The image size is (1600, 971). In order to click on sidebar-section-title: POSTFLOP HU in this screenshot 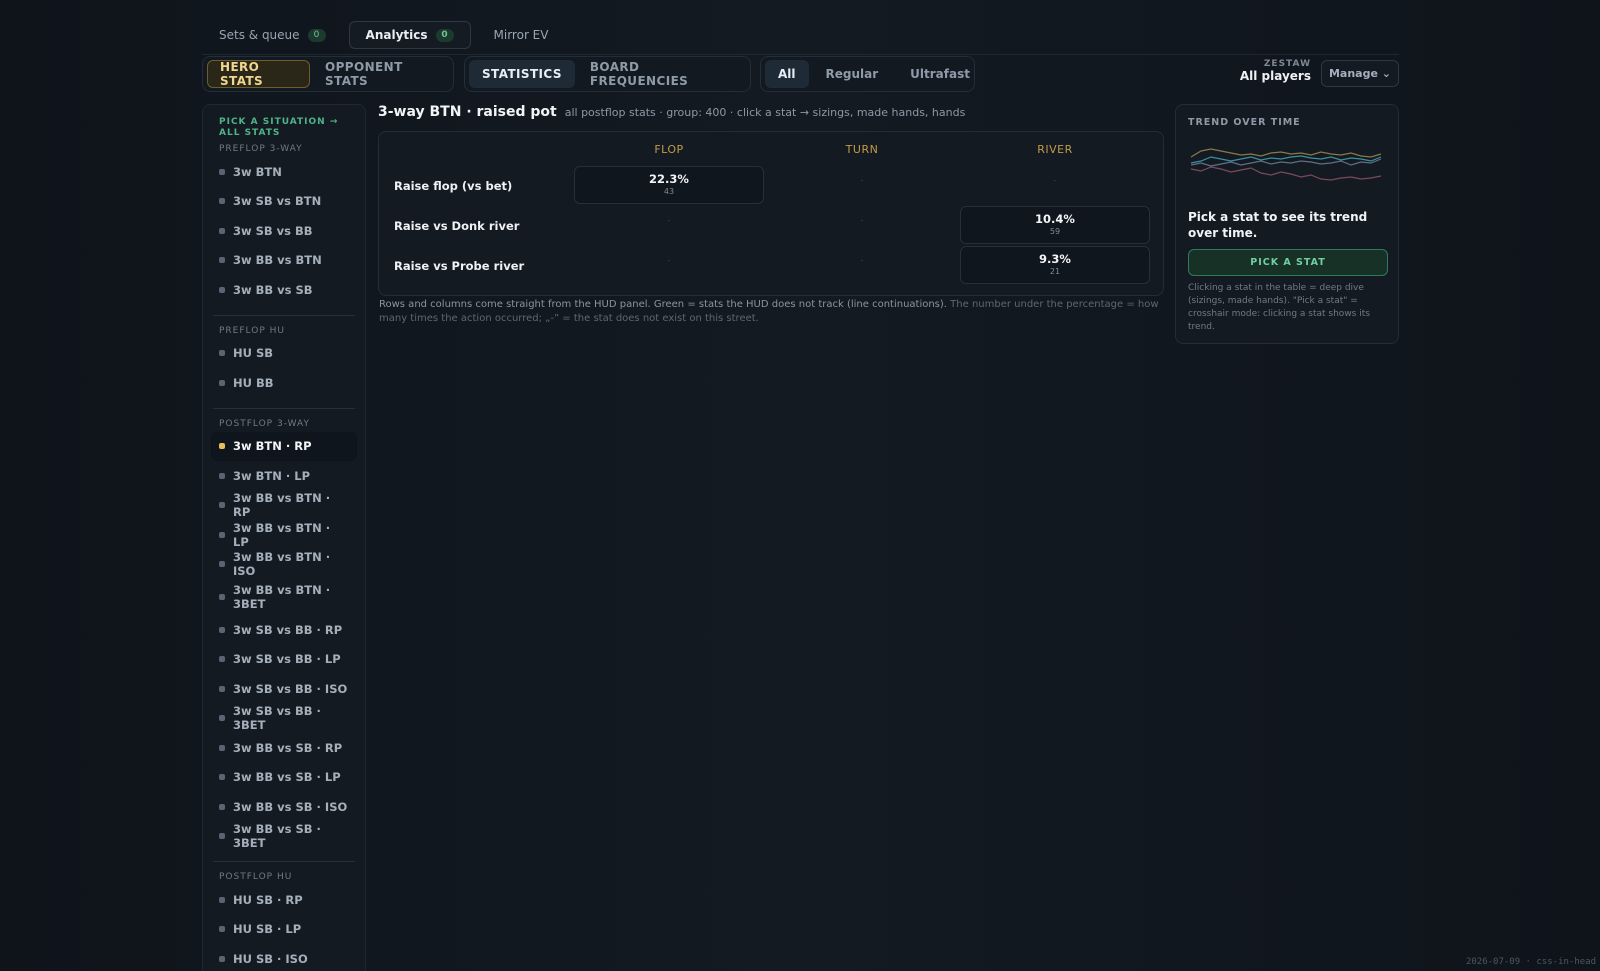, I will do `click(256, 877)`.